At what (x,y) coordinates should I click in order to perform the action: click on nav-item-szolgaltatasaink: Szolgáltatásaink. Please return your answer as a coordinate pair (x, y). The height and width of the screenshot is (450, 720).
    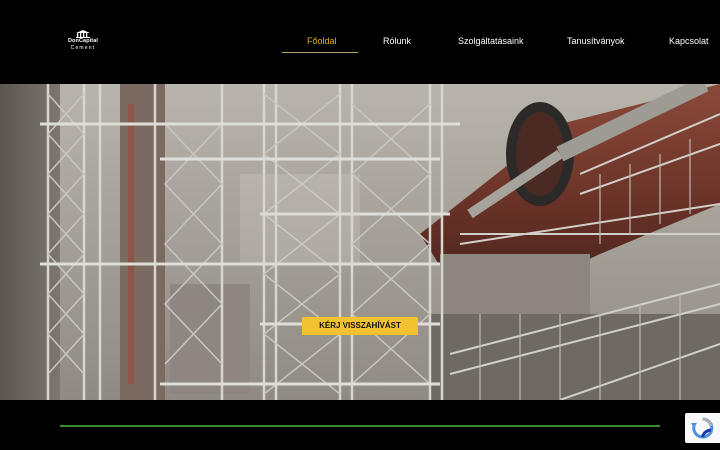
    Looking at the image, I should click on (491, 41).